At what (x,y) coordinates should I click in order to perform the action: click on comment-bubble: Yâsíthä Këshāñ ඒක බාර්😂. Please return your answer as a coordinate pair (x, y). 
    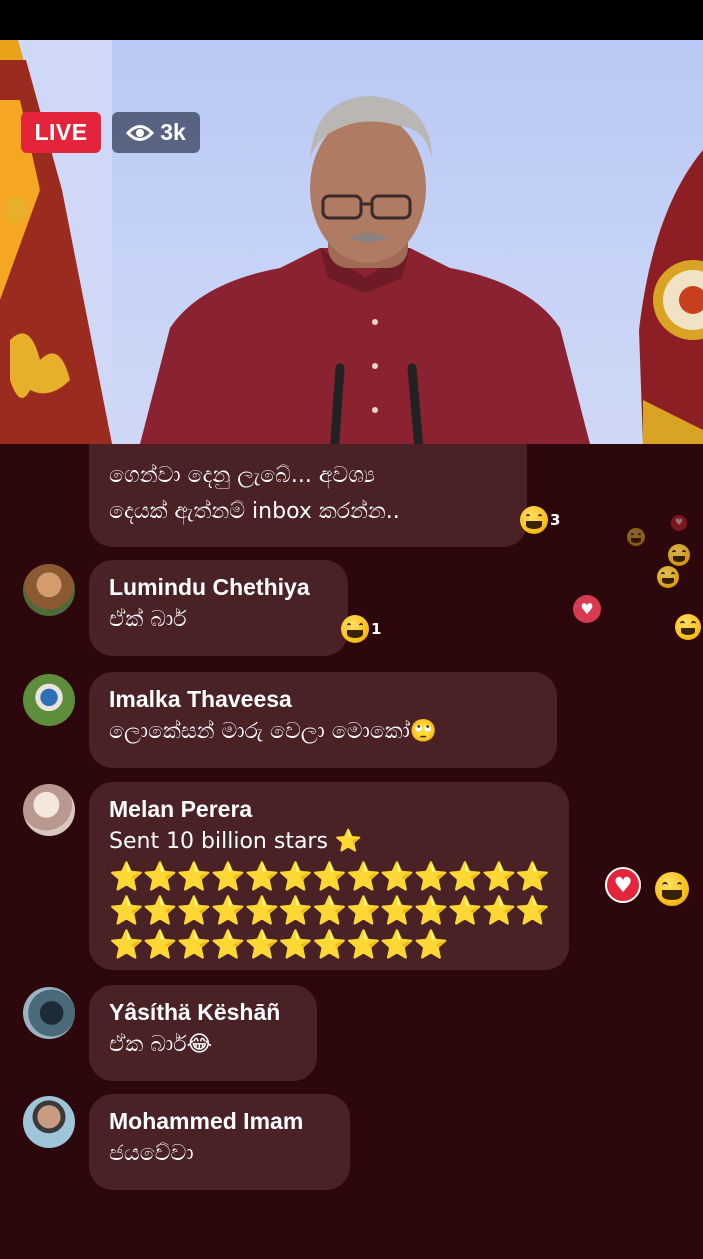
    Looking at the image, I should click on (203, 1033).